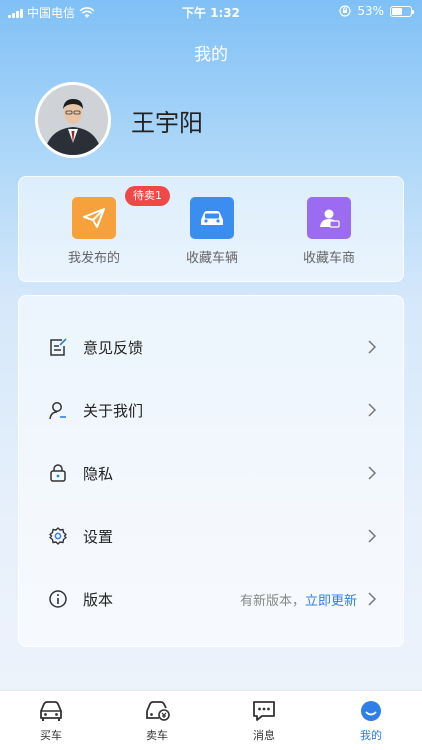 This screenshot has height=750, width=422. I want to click on message-icon, so click(264, 711).